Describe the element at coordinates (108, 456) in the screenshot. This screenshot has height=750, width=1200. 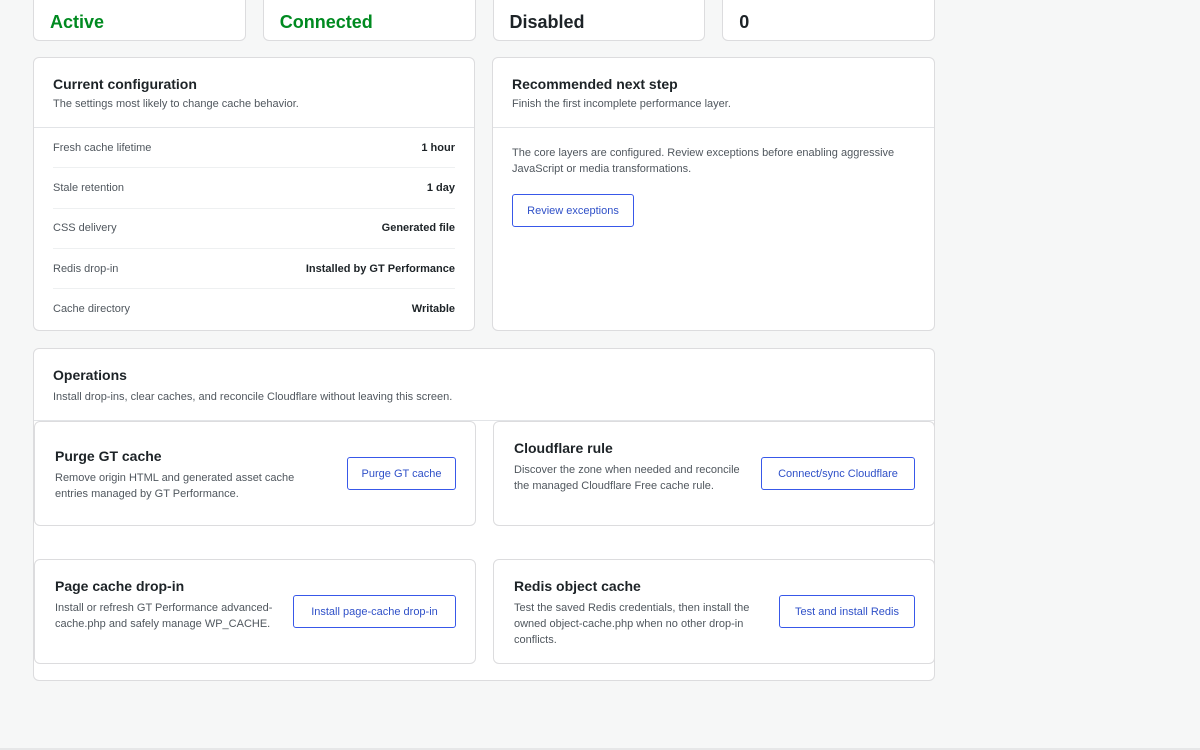
I see `operation-title: Purge GT cache` at that location.